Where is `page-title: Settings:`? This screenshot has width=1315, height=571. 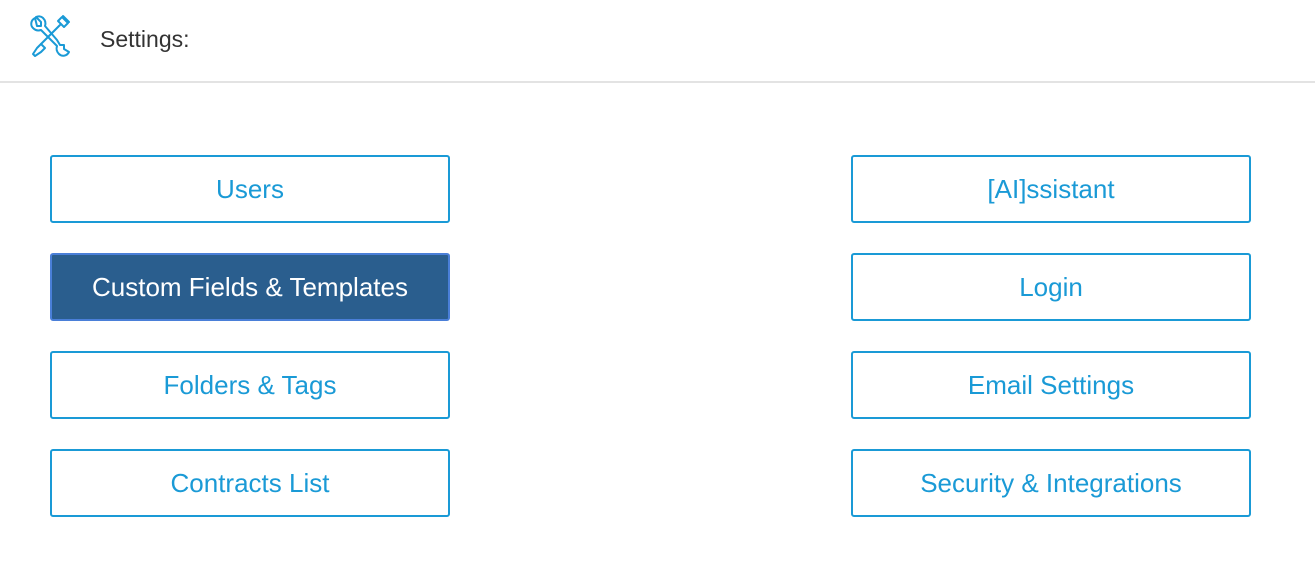
page-title: Settings: is located at coordinates (145, 39).